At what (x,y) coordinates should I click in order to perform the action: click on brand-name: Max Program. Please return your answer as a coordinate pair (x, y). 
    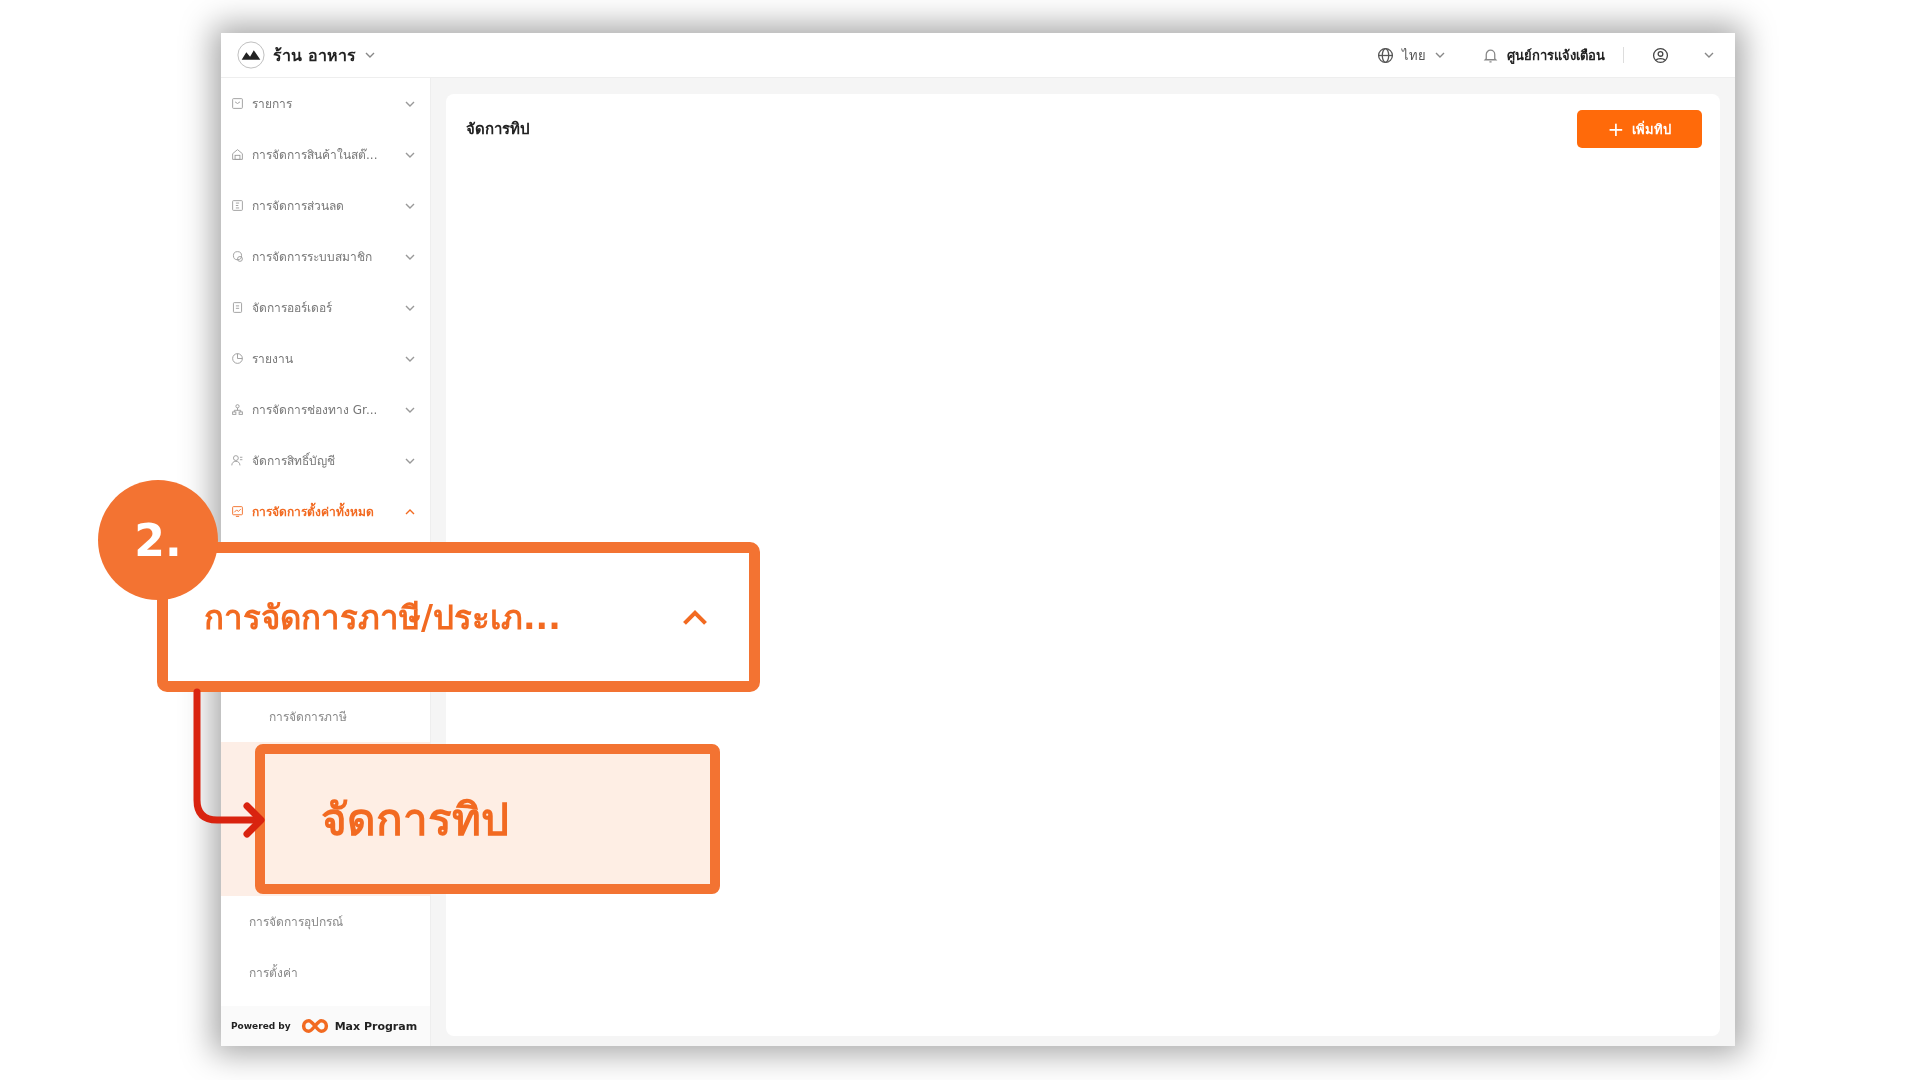
    Looking at the image, I should click on (376, 1026).